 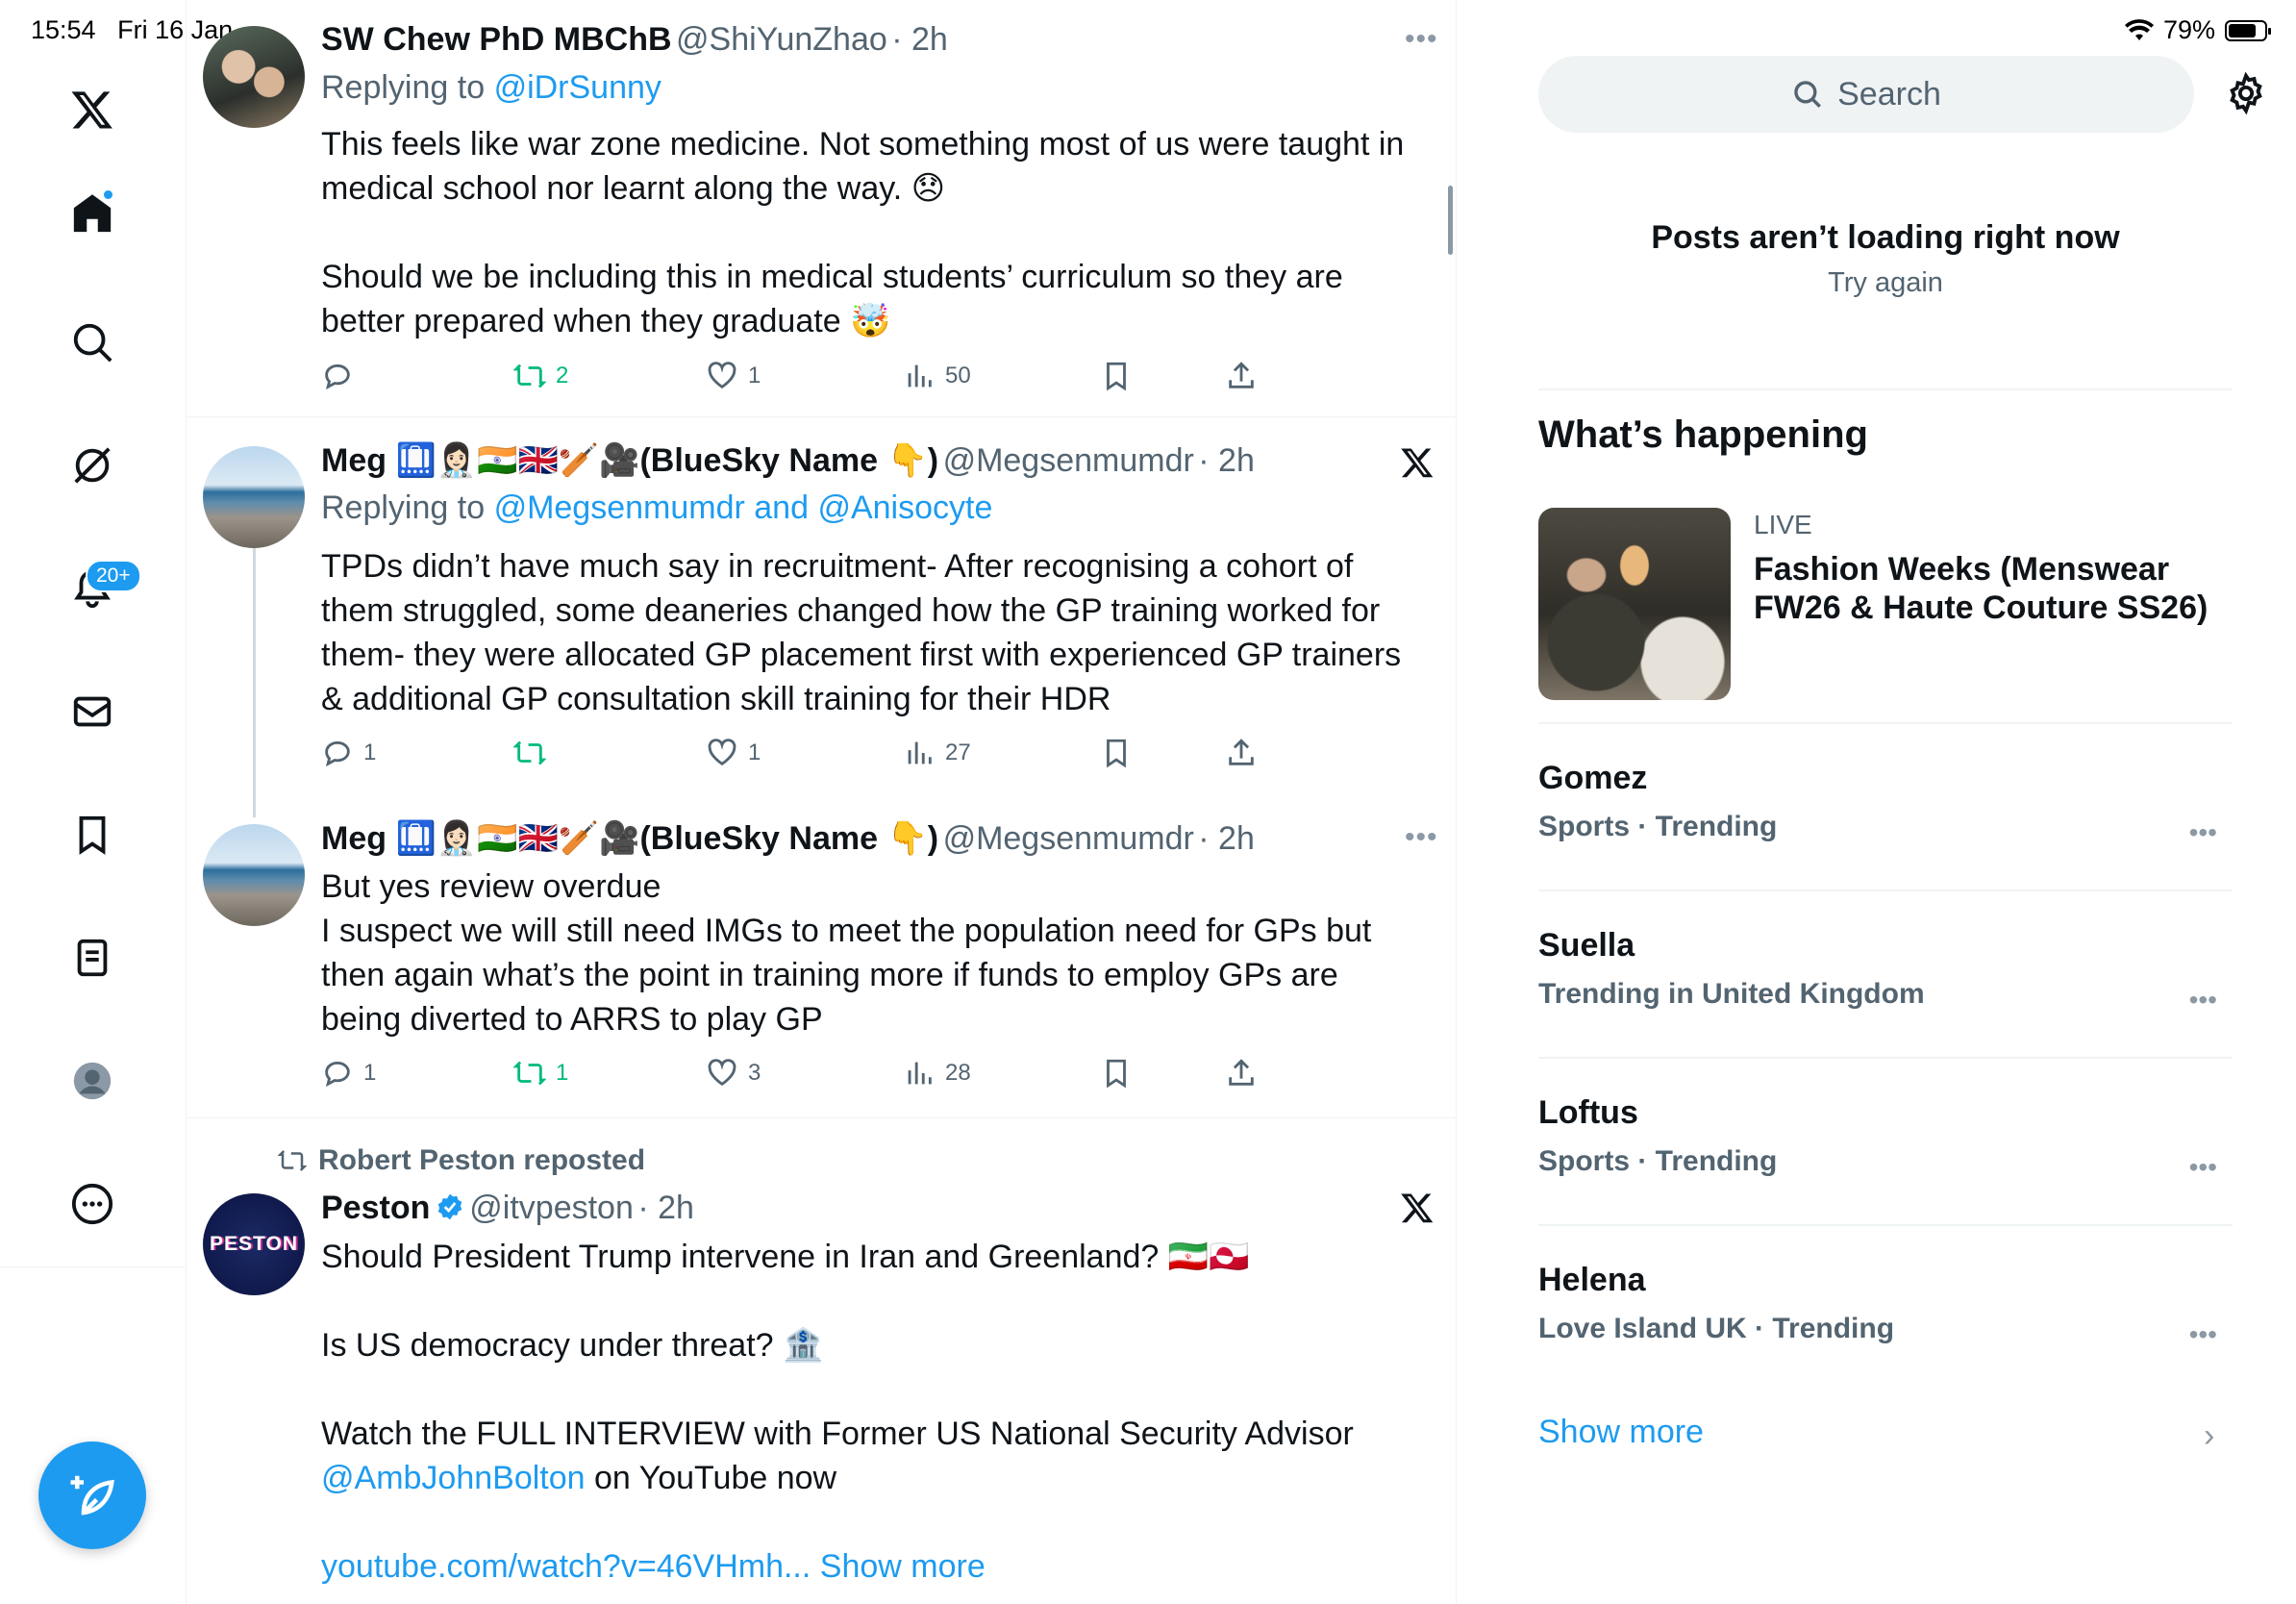 What do you see at coordinates (577, 87) in the screenshot?
I see `replying-to-link: @iDrSunny` at bounding box center [577, 87].